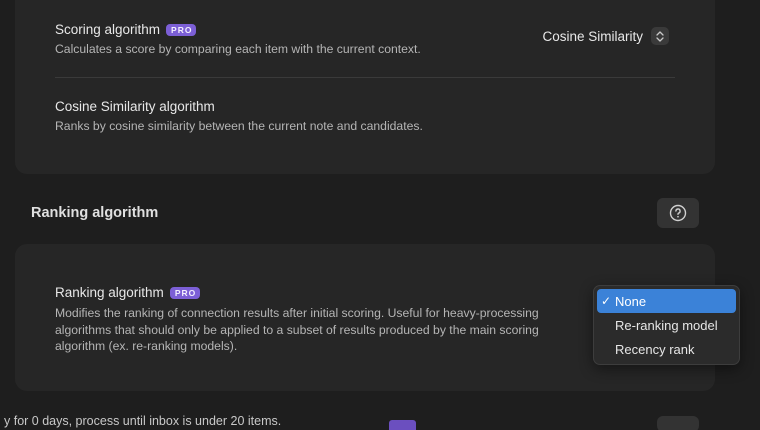 Image resolution: width=760 pixels, height=430 pixels. I want to click on dropdown-option-recency-rank: Recency rank, so click(666, 349).